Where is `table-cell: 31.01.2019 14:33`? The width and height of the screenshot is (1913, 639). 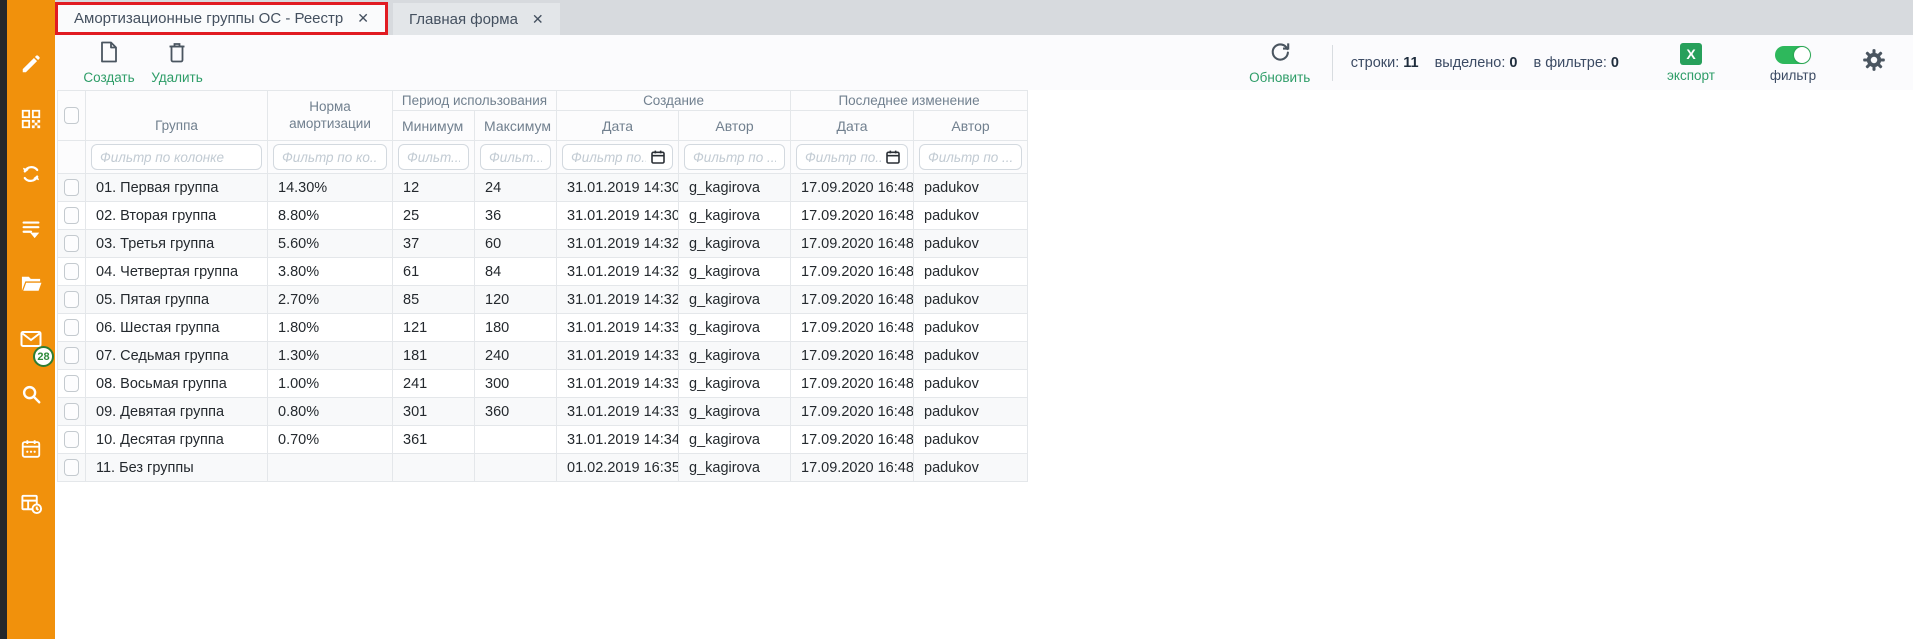 table-cell: 31.01.2019 14:33 is located at coordinates (617, 383).